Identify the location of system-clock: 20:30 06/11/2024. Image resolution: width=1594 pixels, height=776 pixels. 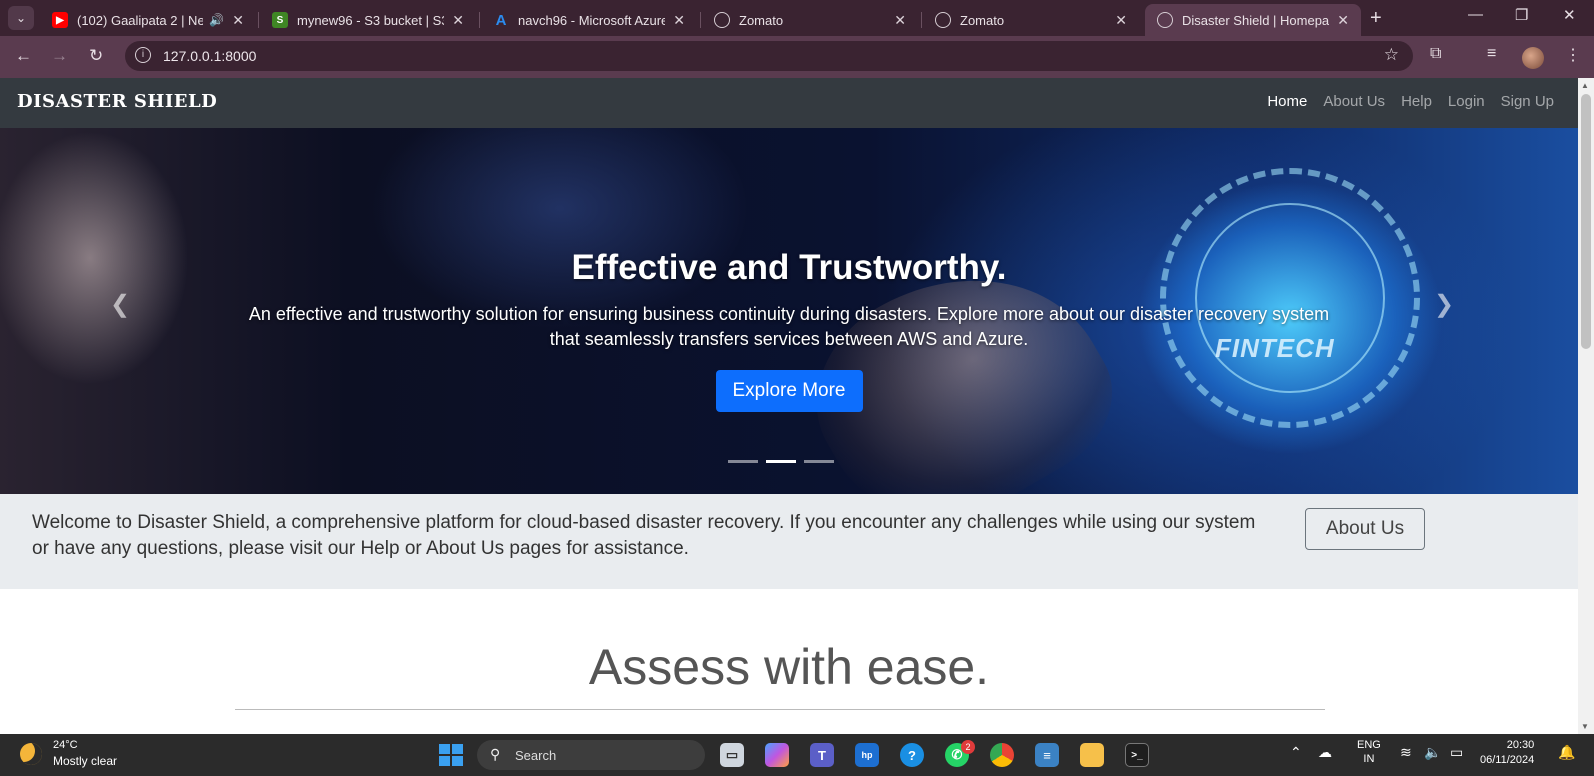
(1507, 753).